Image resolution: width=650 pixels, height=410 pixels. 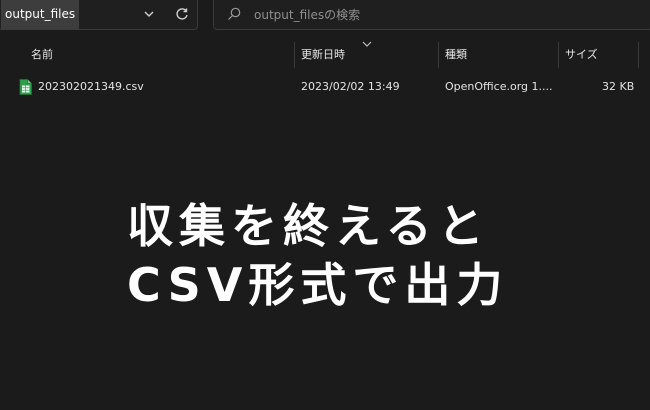 I want to click on sort-chevron-icon, so click(x=367, y=44).